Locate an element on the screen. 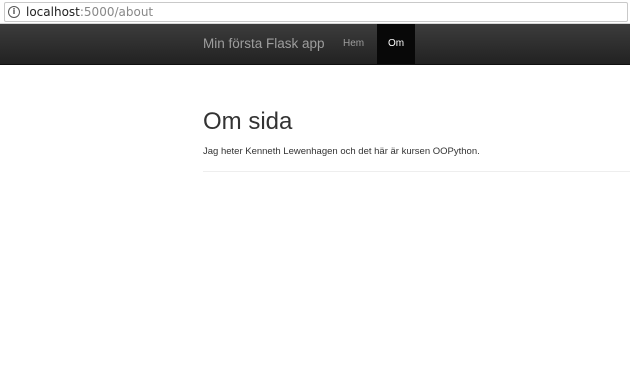 Image resolution: width=630 pixels, height=392 pixels. page-title: Om sida is located at coordinates (248, 121).